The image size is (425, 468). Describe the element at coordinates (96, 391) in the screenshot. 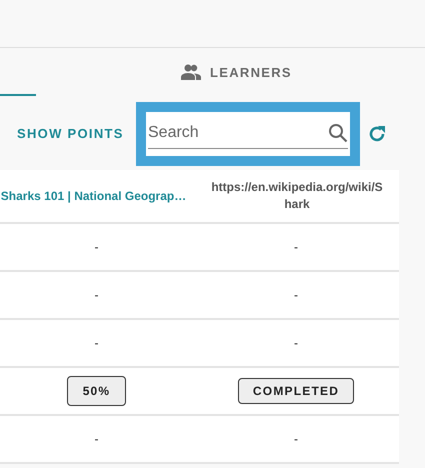

I see `status-badge: 50%` at that location.